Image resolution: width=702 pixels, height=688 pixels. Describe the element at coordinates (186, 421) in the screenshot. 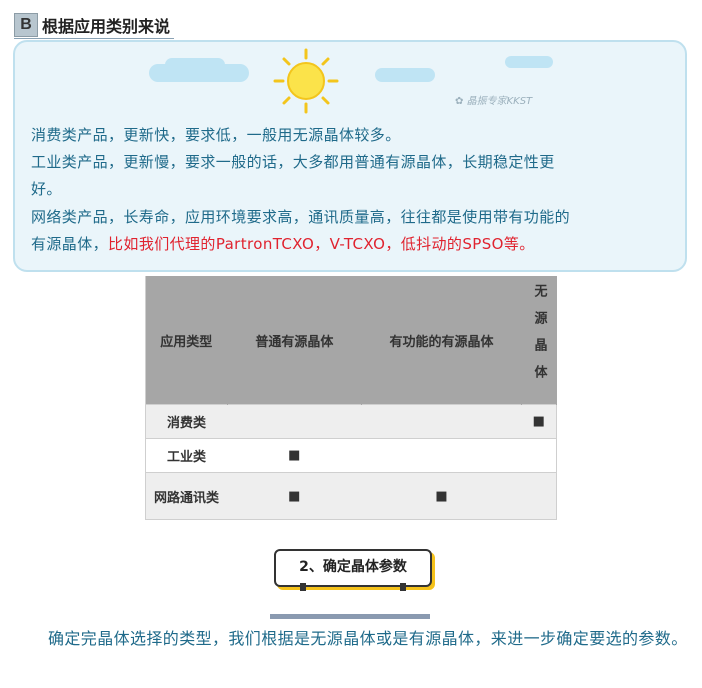

I see `row-type: 消费类` at that location.